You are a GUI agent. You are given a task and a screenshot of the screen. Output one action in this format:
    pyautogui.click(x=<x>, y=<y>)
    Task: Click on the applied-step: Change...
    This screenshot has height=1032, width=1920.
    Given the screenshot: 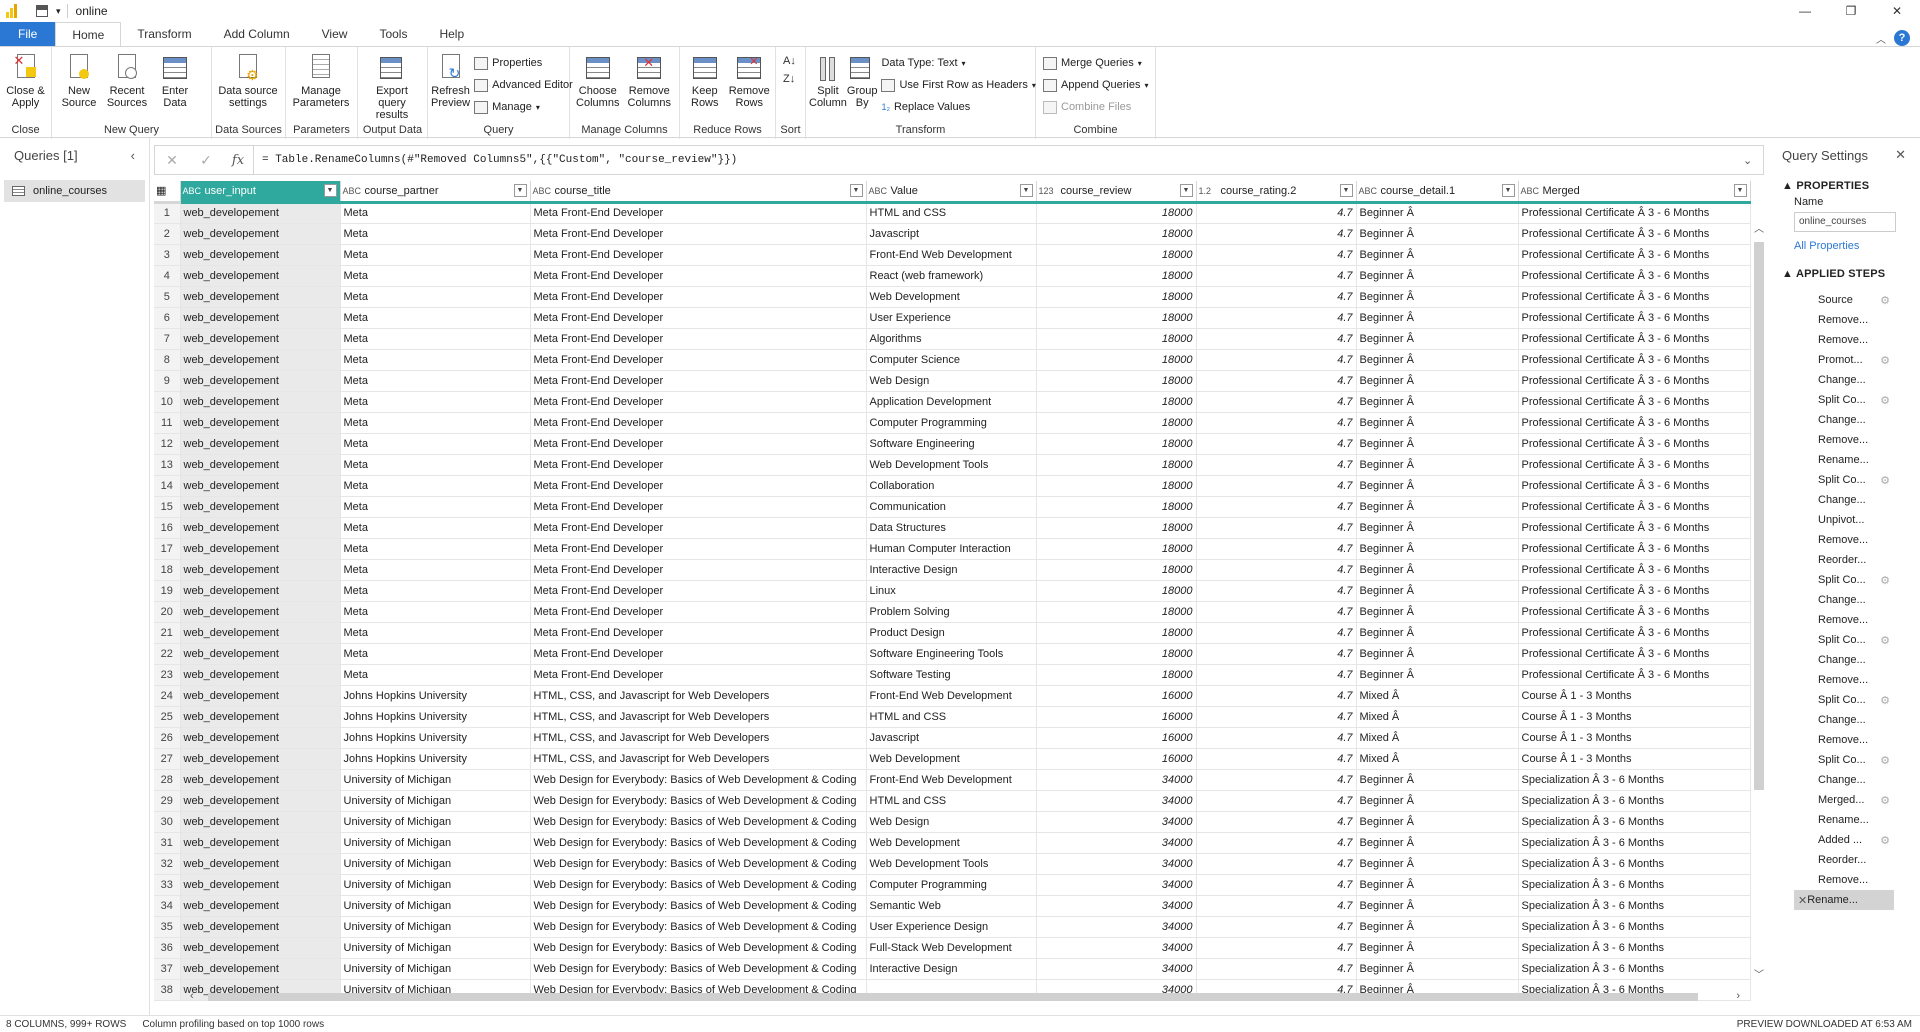 What is the action you would take?
    pyautogui.click(x=1844, y=600)
    